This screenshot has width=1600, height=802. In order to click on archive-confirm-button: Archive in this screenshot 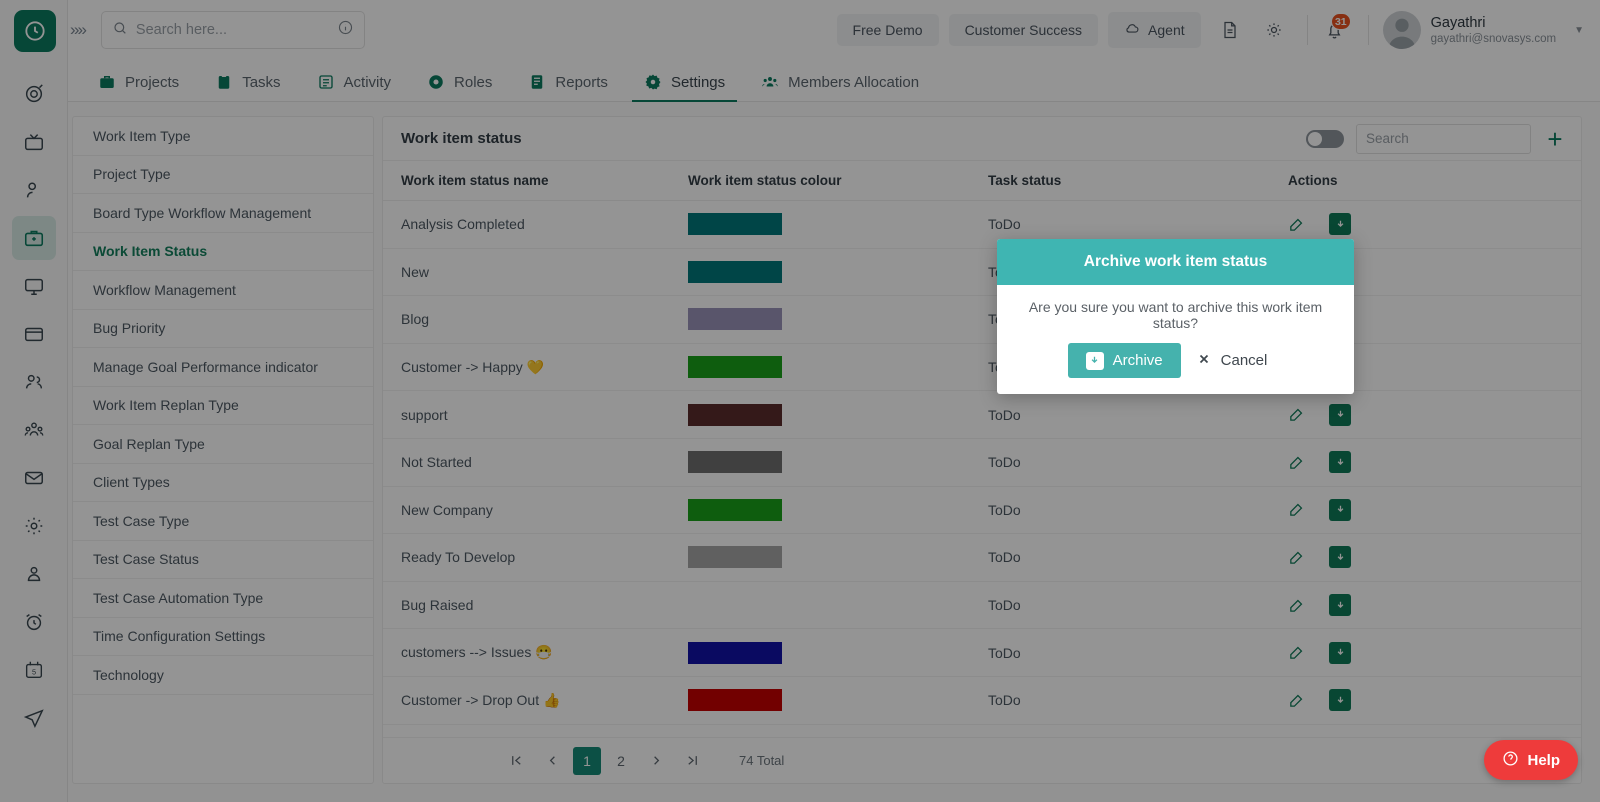, I will do `click(1124, 360)`.